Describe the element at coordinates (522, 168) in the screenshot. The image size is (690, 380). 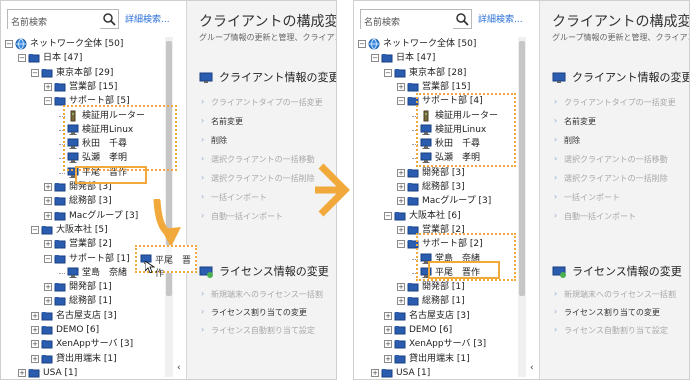
I see `tree-scrollbar-thumb` at that location.